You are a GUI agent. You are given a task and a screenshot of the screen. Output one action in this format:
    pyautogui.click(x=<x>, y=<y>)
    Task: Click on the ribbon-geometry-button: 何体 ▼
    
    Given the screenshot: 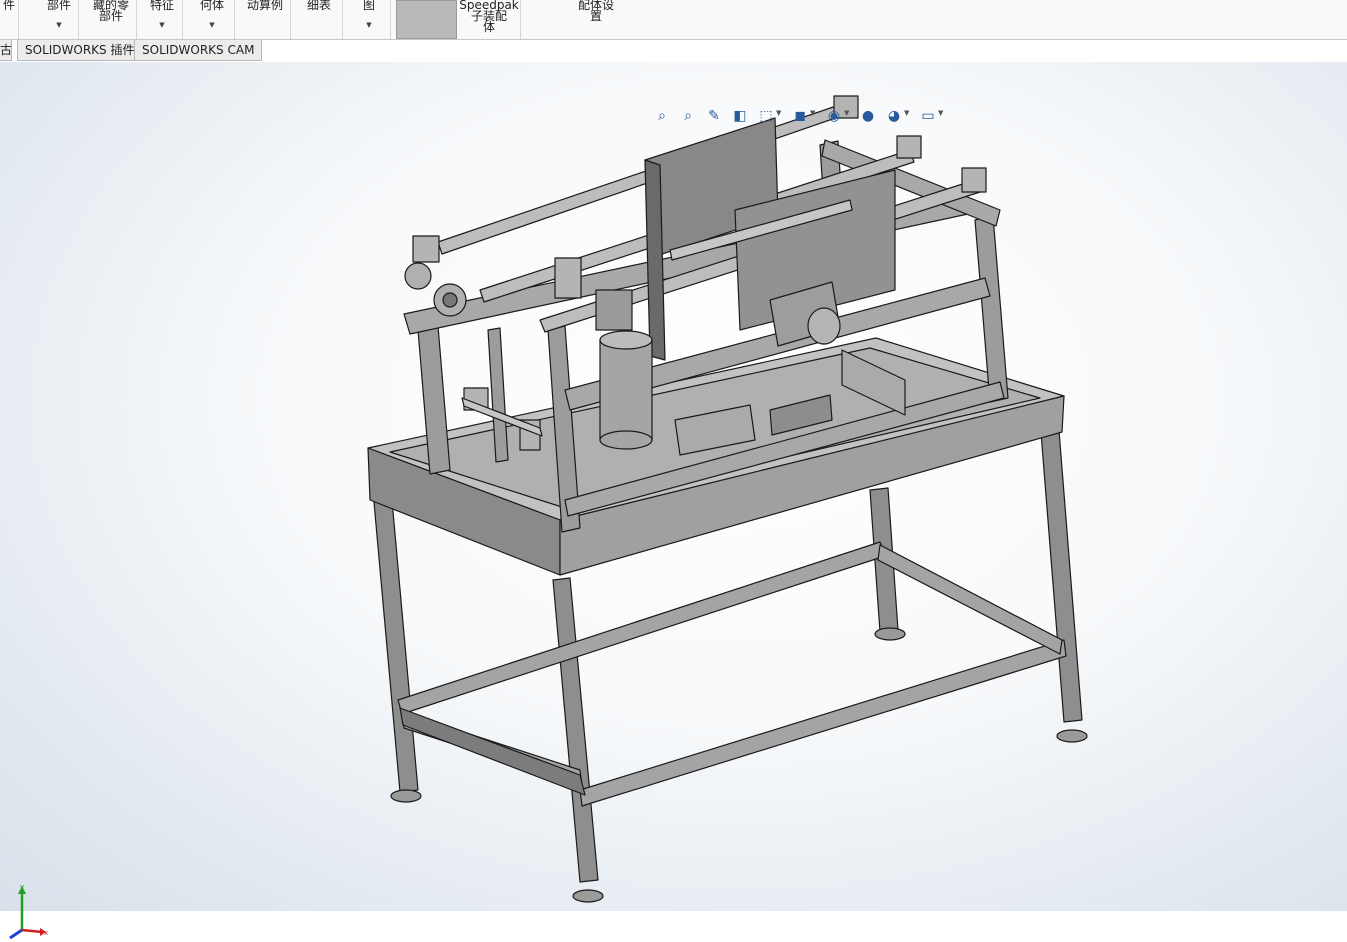 What is the action you would take?
    pyautogui.click(x=212, y=19)
    